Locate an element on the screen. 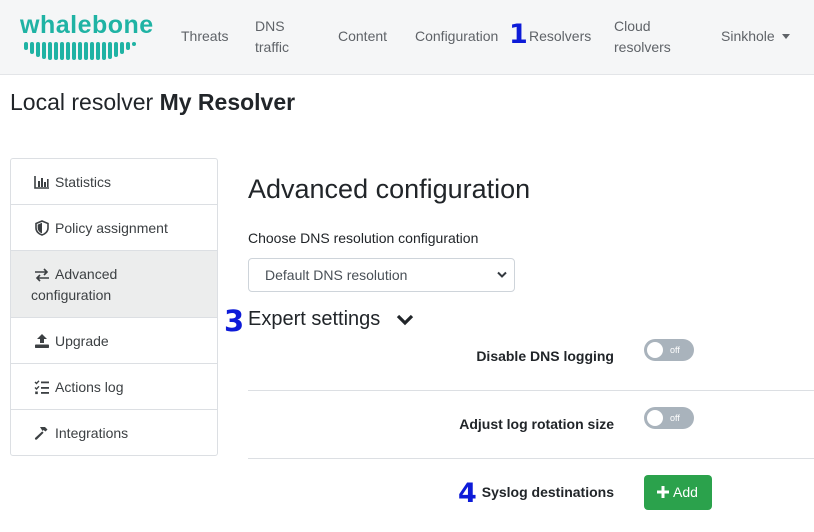 This screenshot has height=532, width=814. nav-threats: Threats is located at coordinates (204, 36).